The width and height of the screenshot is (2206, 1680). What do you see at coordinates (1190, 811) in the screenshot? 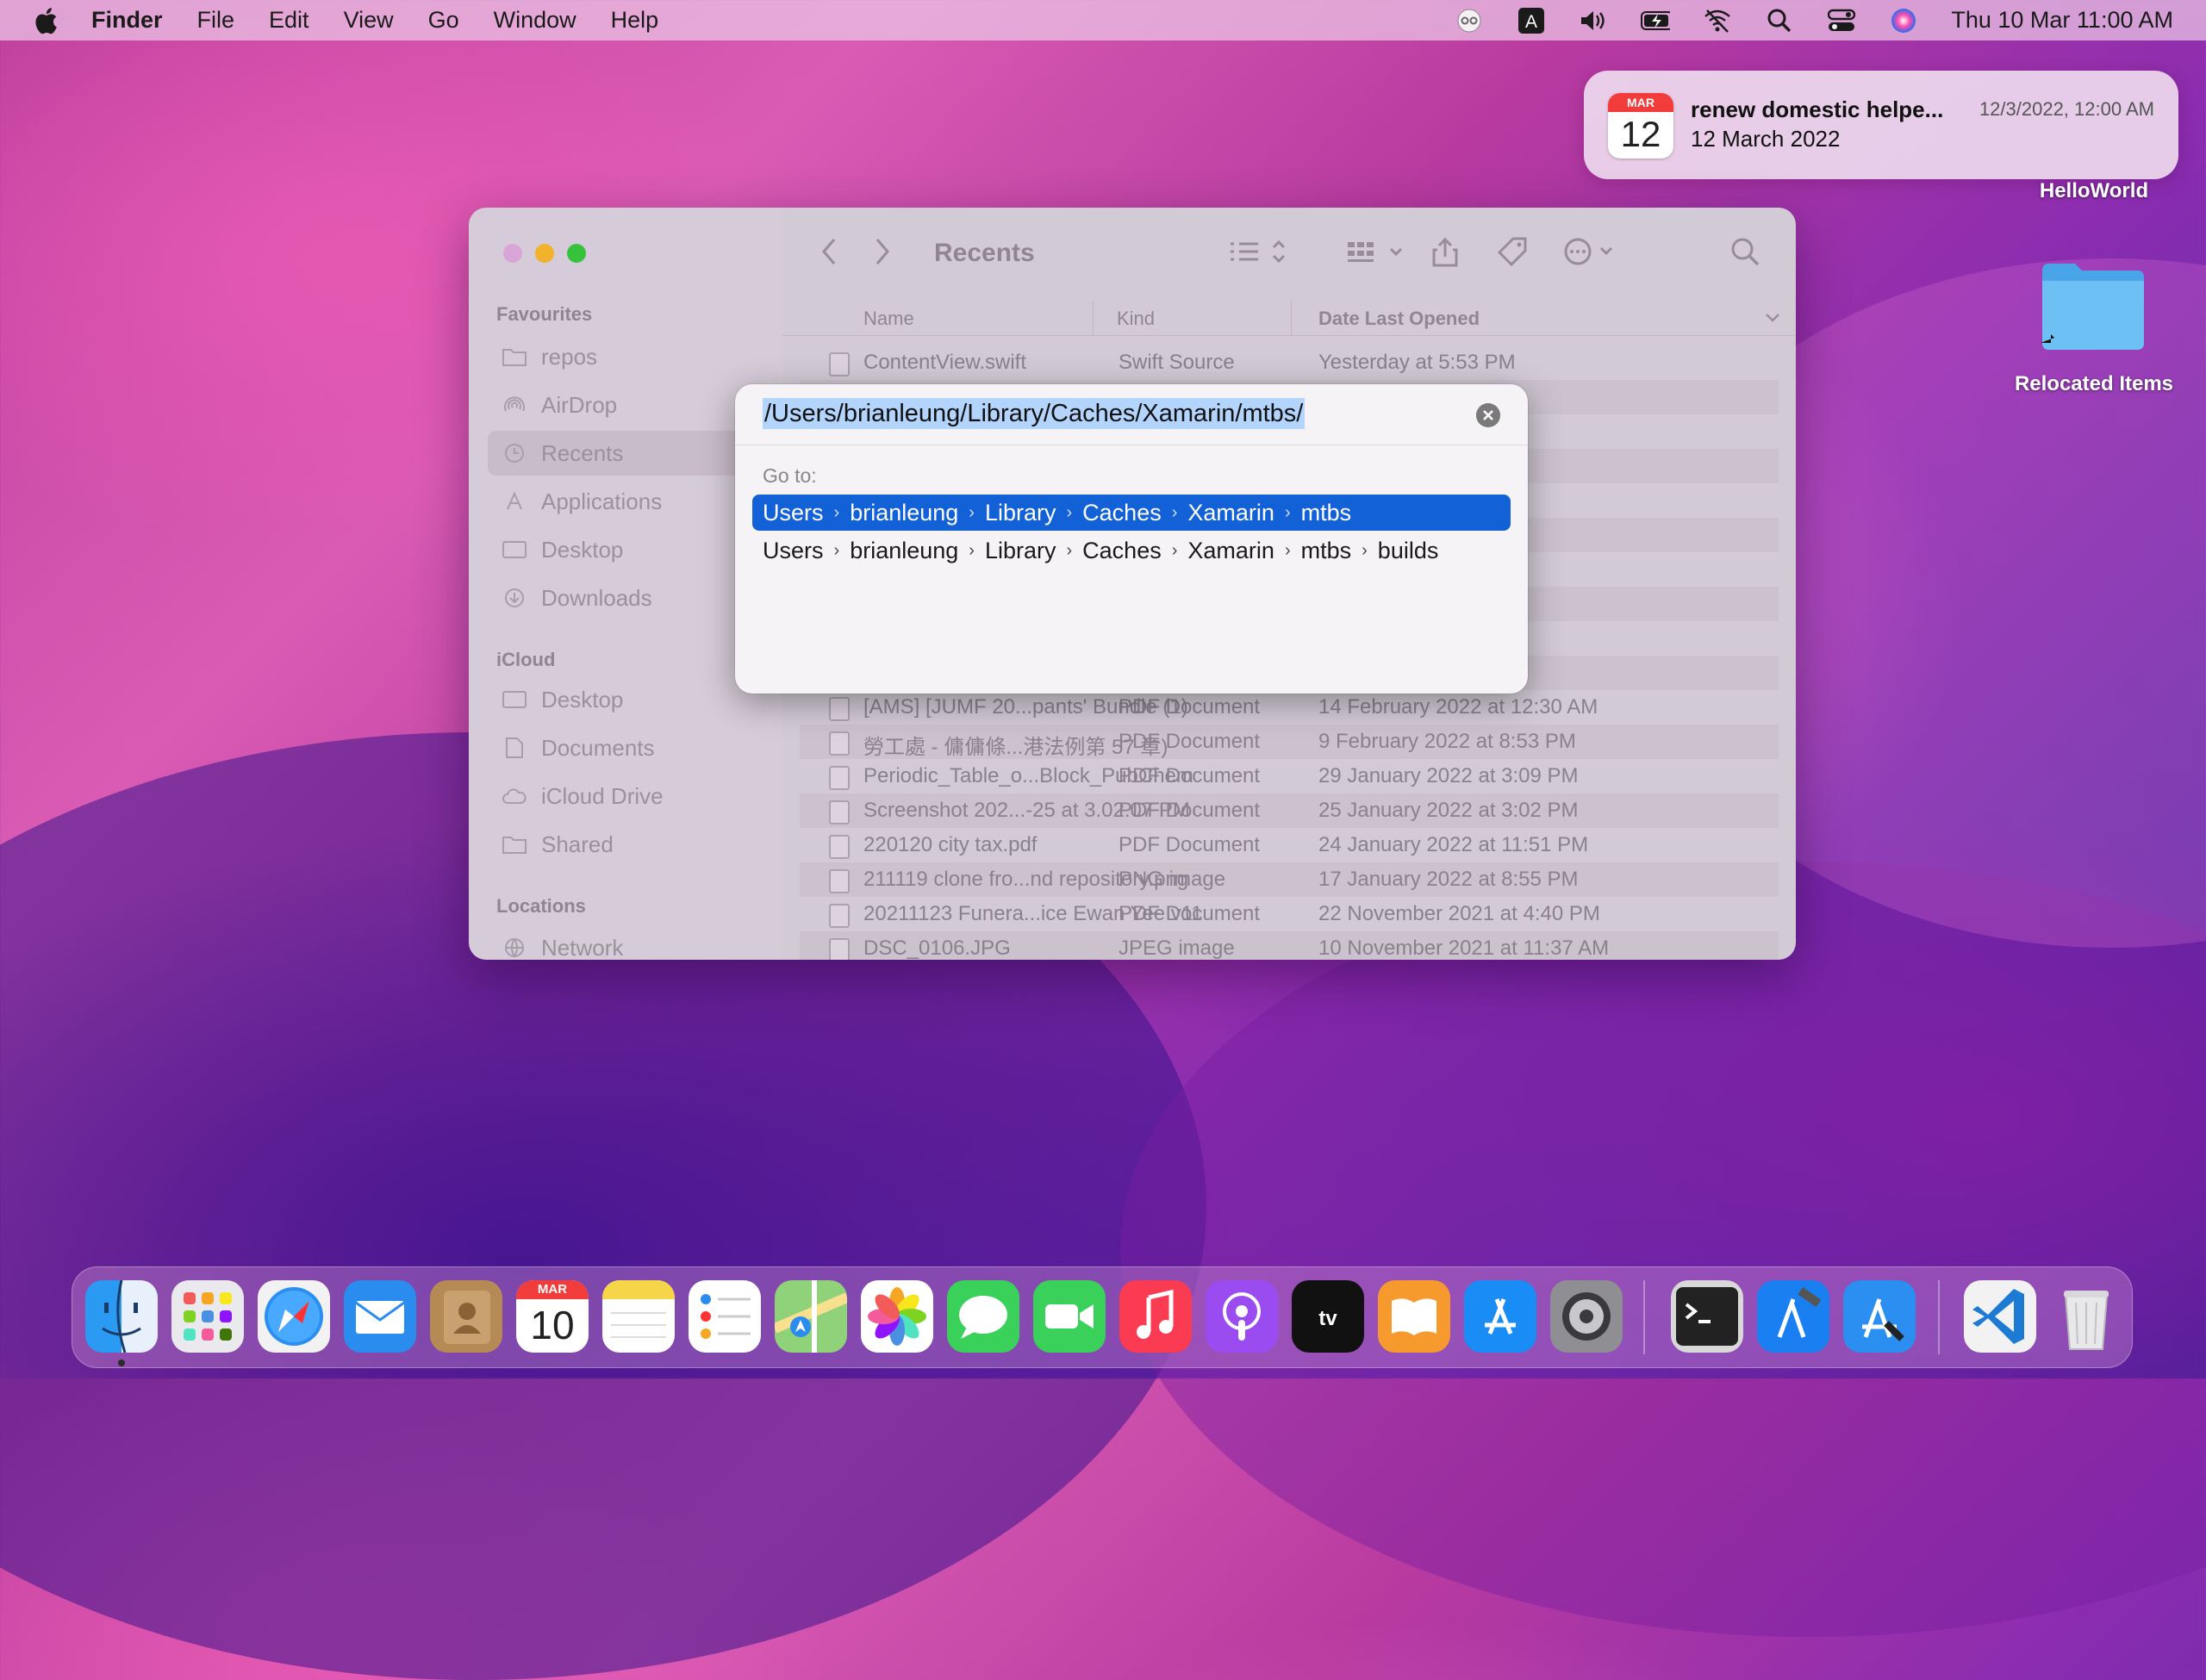
I see `cell-kind: PDF Document` at bounding box center [1190, 811].